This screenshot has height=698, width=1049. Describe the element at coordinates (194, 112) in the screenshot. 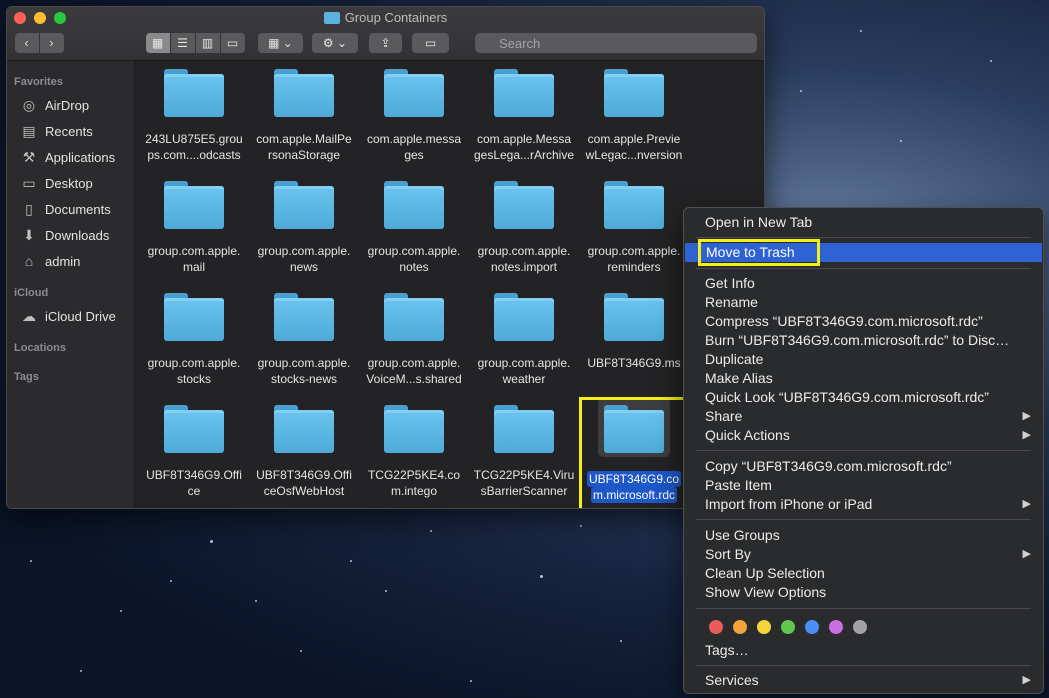

I see `file-item: 243LU875E5.grou ps.com....odcasts` at that location.